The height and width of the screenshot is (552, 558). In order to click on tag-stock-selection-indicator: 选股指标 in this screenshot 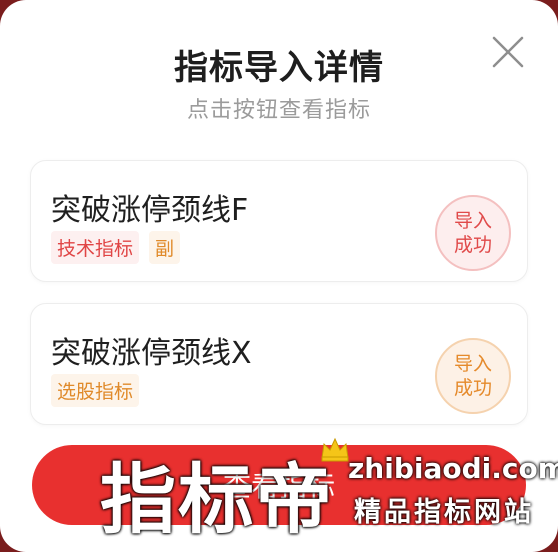, I will do `click(95, 390)`.